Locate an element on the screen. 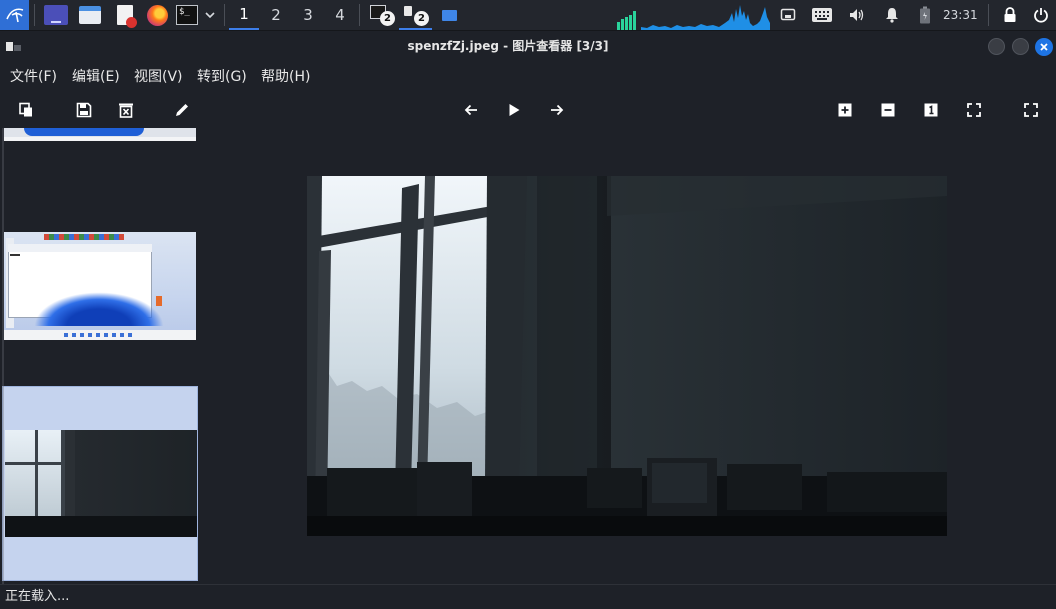 The width and height of the screenshot is (1056, 609). workspace-show-desktop-icon is located at coordinates (56, 15).